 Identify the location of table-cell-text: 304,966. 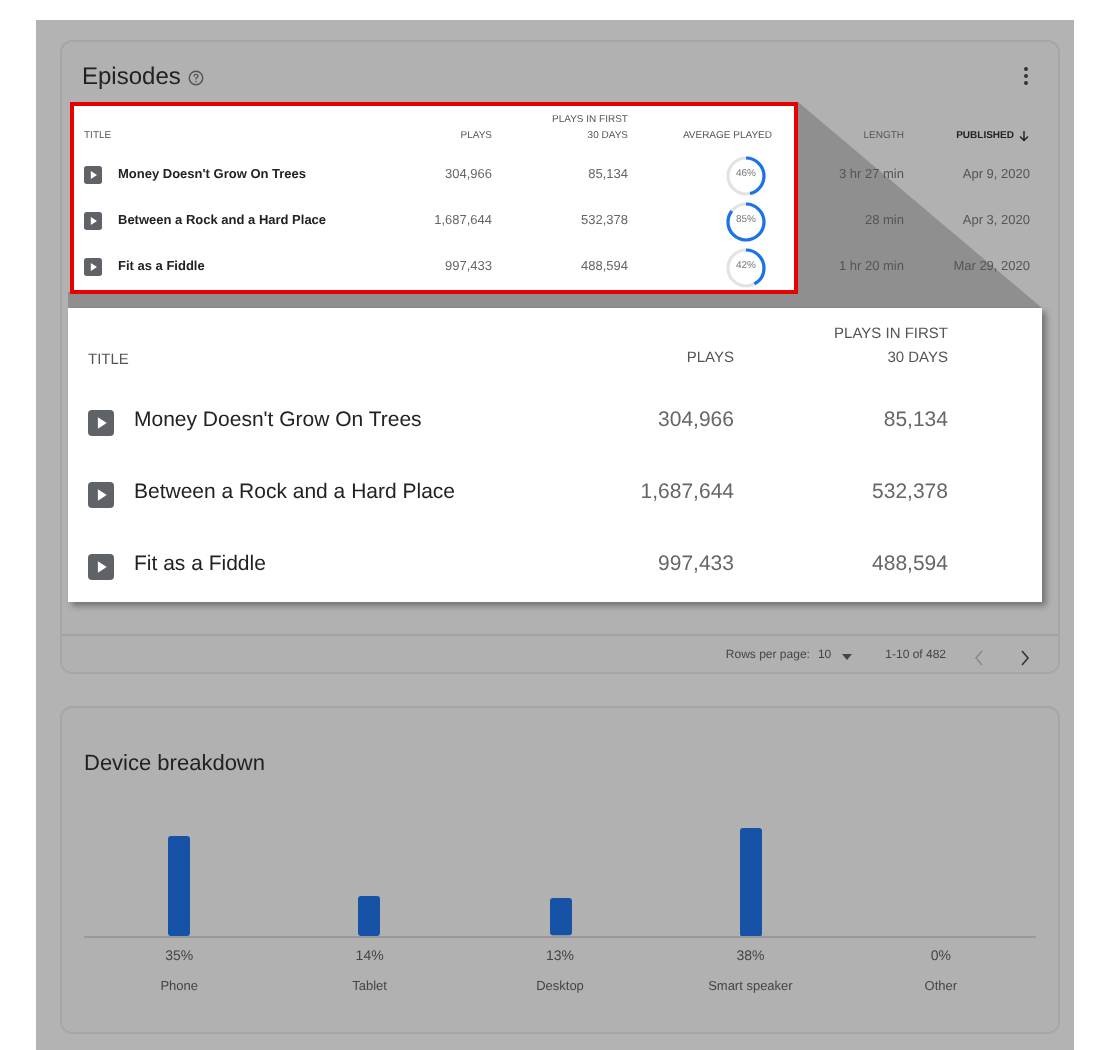
(695, 421).